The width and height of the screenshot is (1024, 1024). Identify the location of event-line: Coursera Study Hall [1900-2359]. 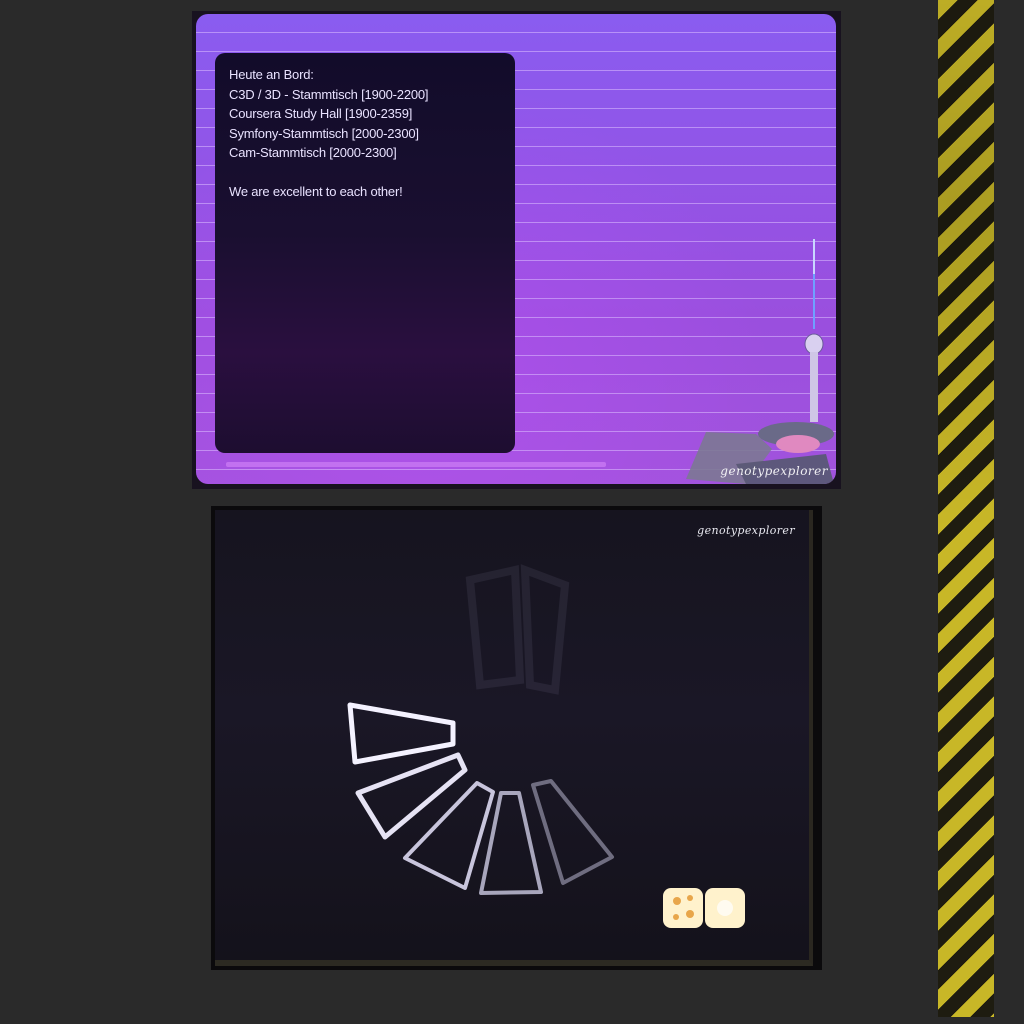
(321, 113).